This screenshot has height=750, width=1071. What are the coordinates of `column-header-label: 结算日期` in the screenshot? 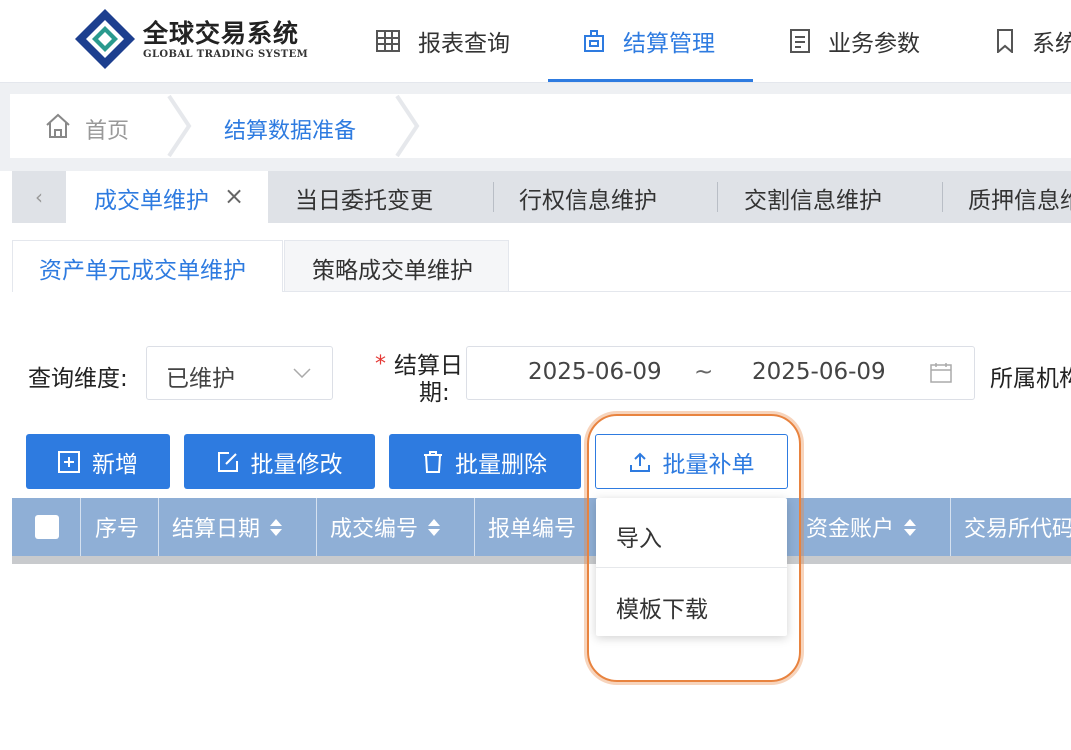 It's located at (216, 529).